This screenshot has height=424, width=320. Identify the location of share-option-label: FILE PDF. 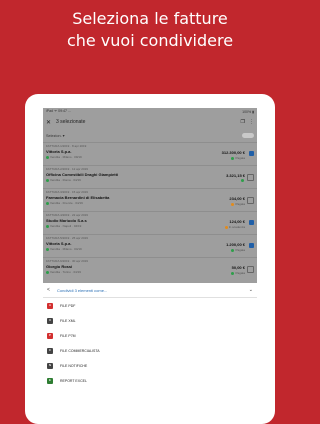
(68, 305).